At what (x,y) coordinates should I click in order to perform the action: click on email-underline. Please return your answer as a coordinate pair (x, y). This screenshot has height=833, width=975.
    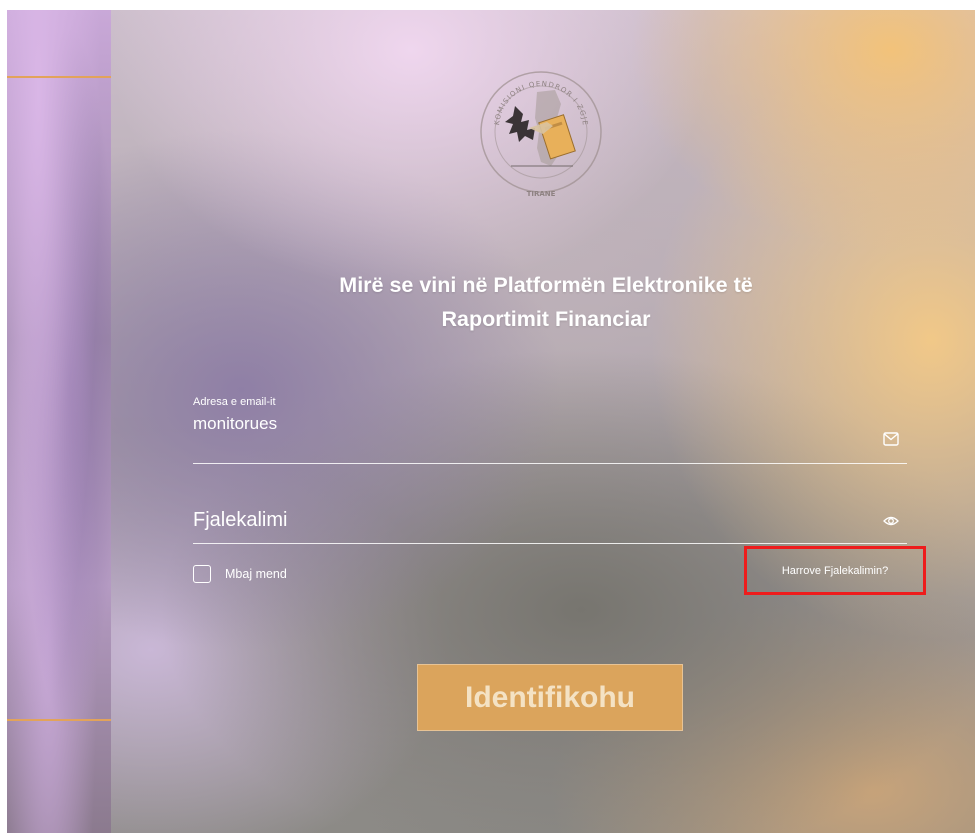
    Looking at the image, I should click on (550, 463).